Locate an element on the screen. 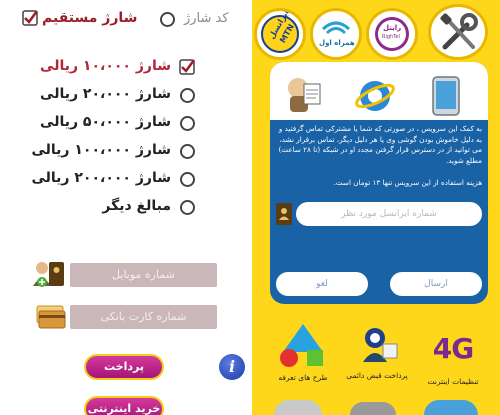  internet-settings-service: 4G is located at coordinates (453, 343).